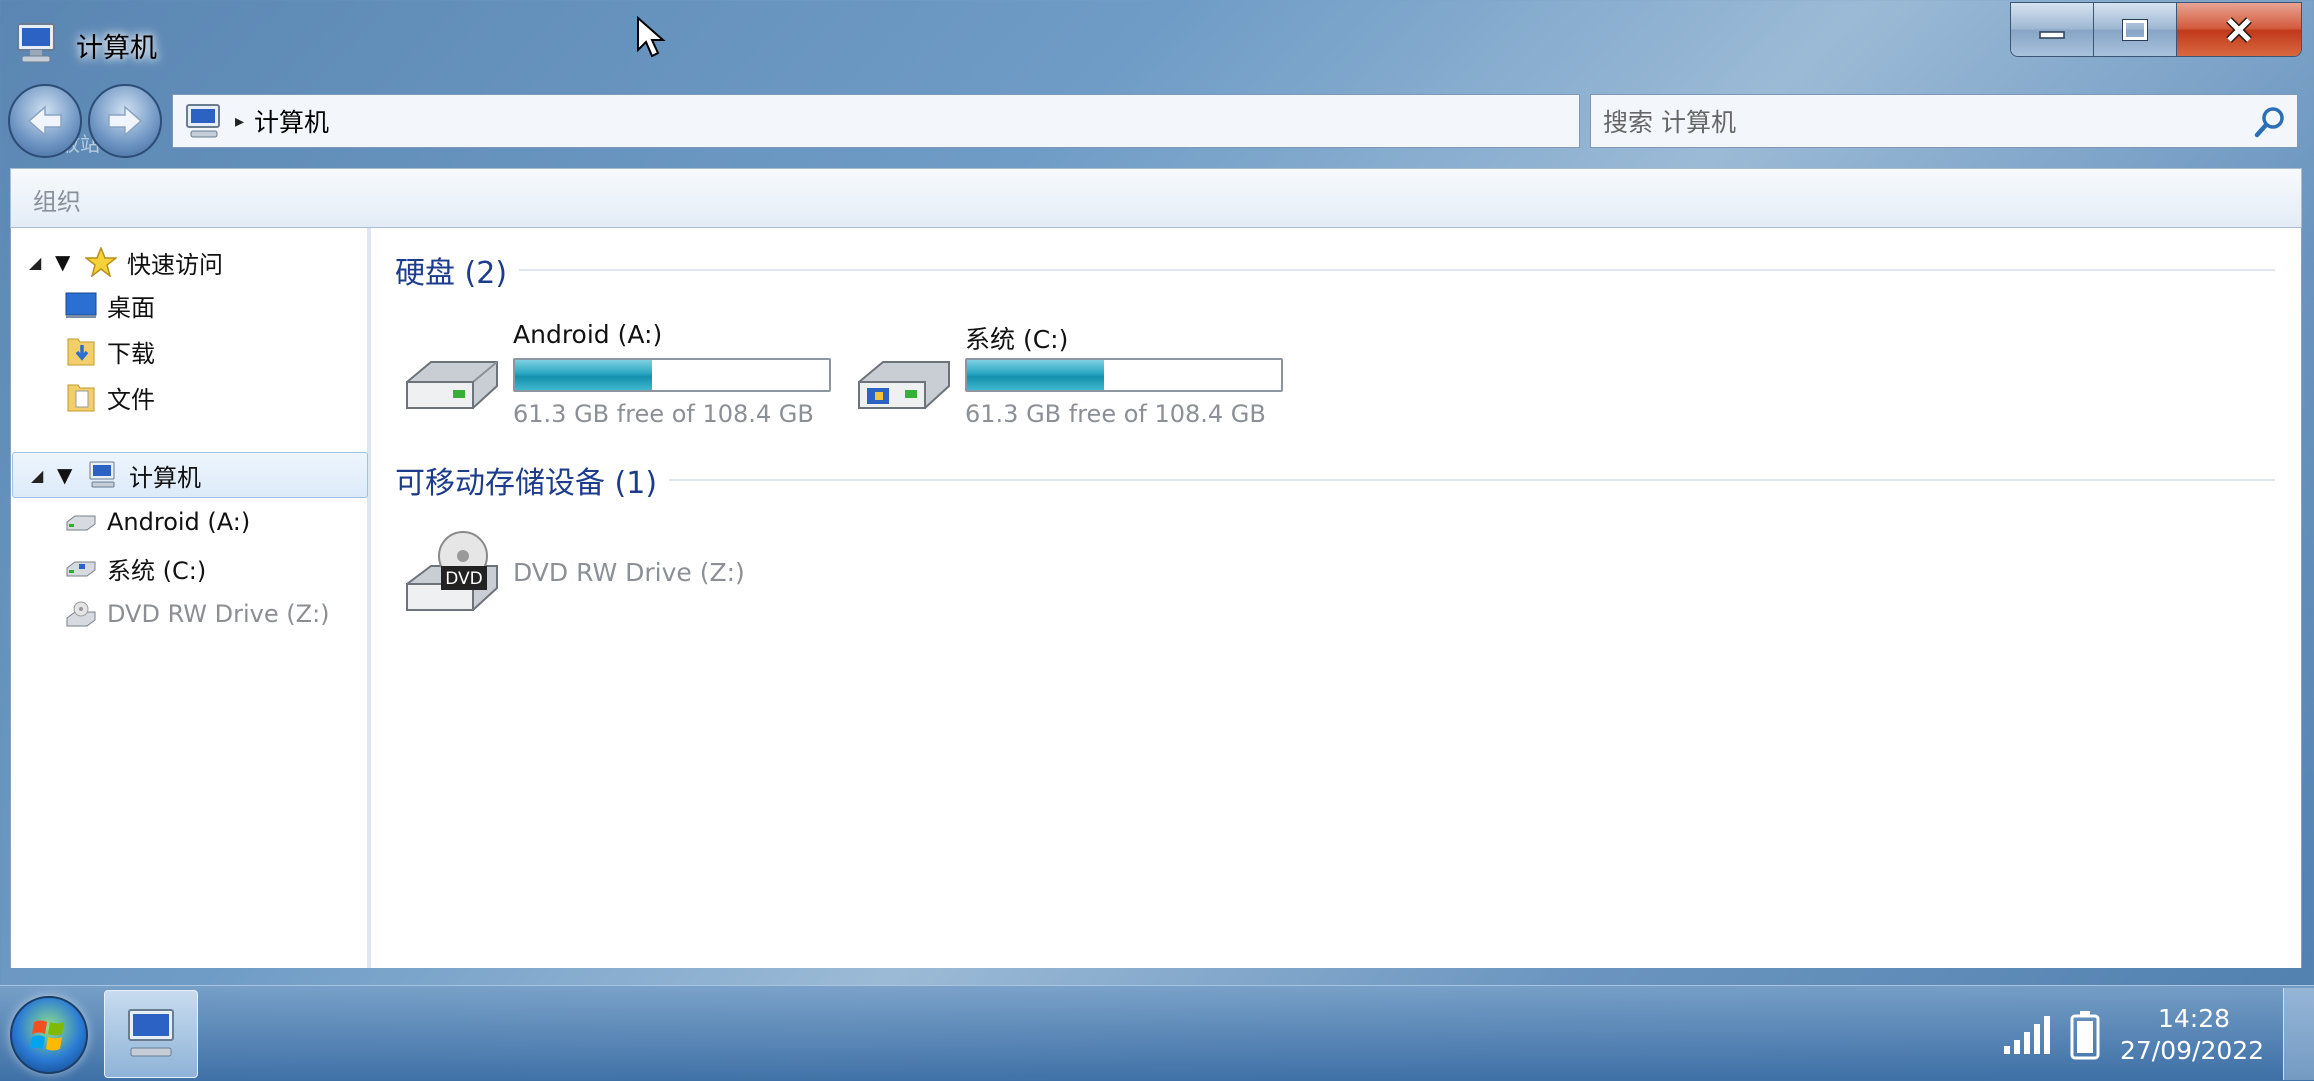 This screenshot has height=1081, width=2314. What do you see at coordinates (189, 397) in the screenshot?
I see `sidebar-item-documents: 文件` at bounding box center [189, 397].